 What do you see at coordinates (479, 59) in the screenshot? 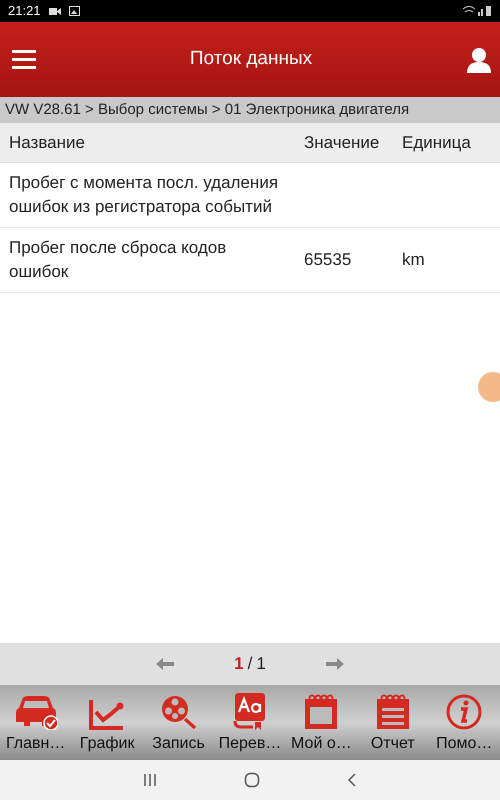
I see `user-icon` at bounding box center [479, 59].